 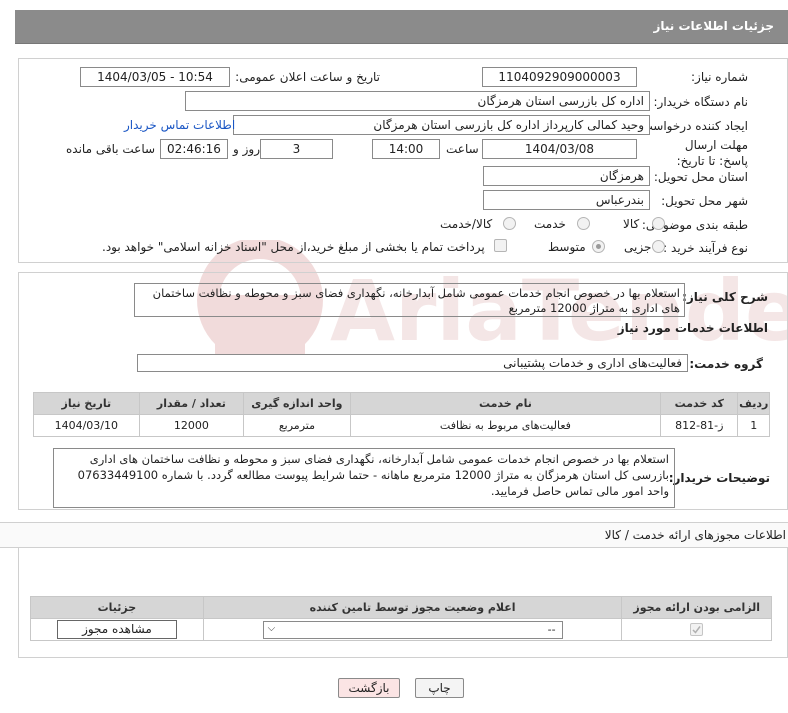 I want to click on col-unit: واحد اندازه گیری, so click(x=297, y=403).